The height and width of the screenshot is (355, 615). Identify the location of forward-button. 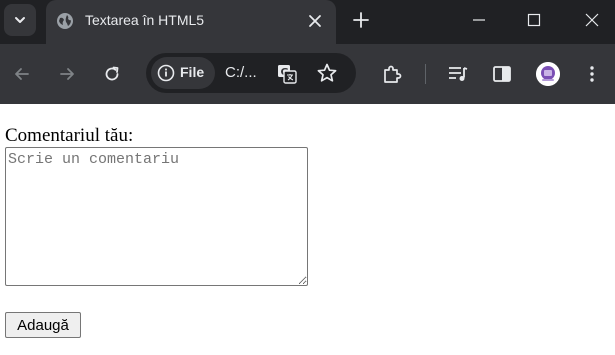
(67, 74).